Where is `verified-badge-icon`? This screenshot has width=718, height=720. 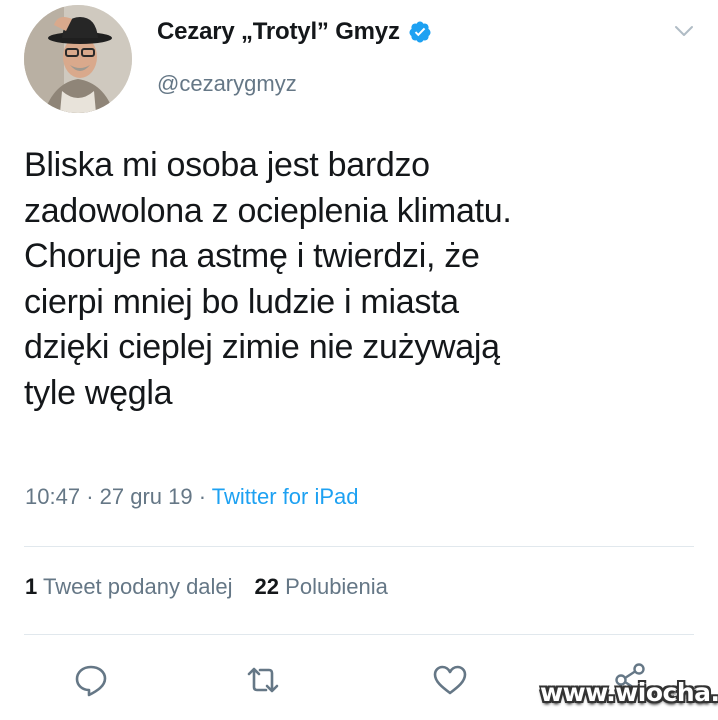
verified-badge-icon is located at coordinates (420, 32).